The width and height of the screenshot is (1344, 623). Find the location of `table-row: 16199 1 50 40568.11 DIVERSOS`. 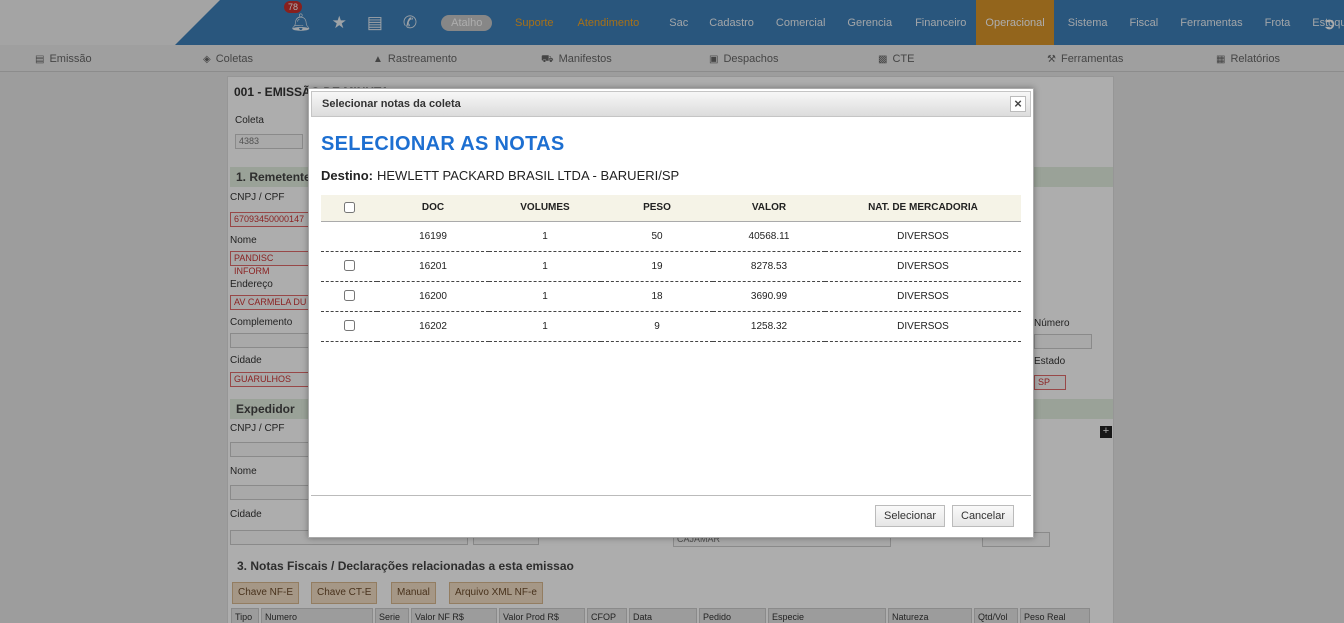

table-row: 16199 1 50 40568.11 DIVERSOS is located at coordinates (671, 236).